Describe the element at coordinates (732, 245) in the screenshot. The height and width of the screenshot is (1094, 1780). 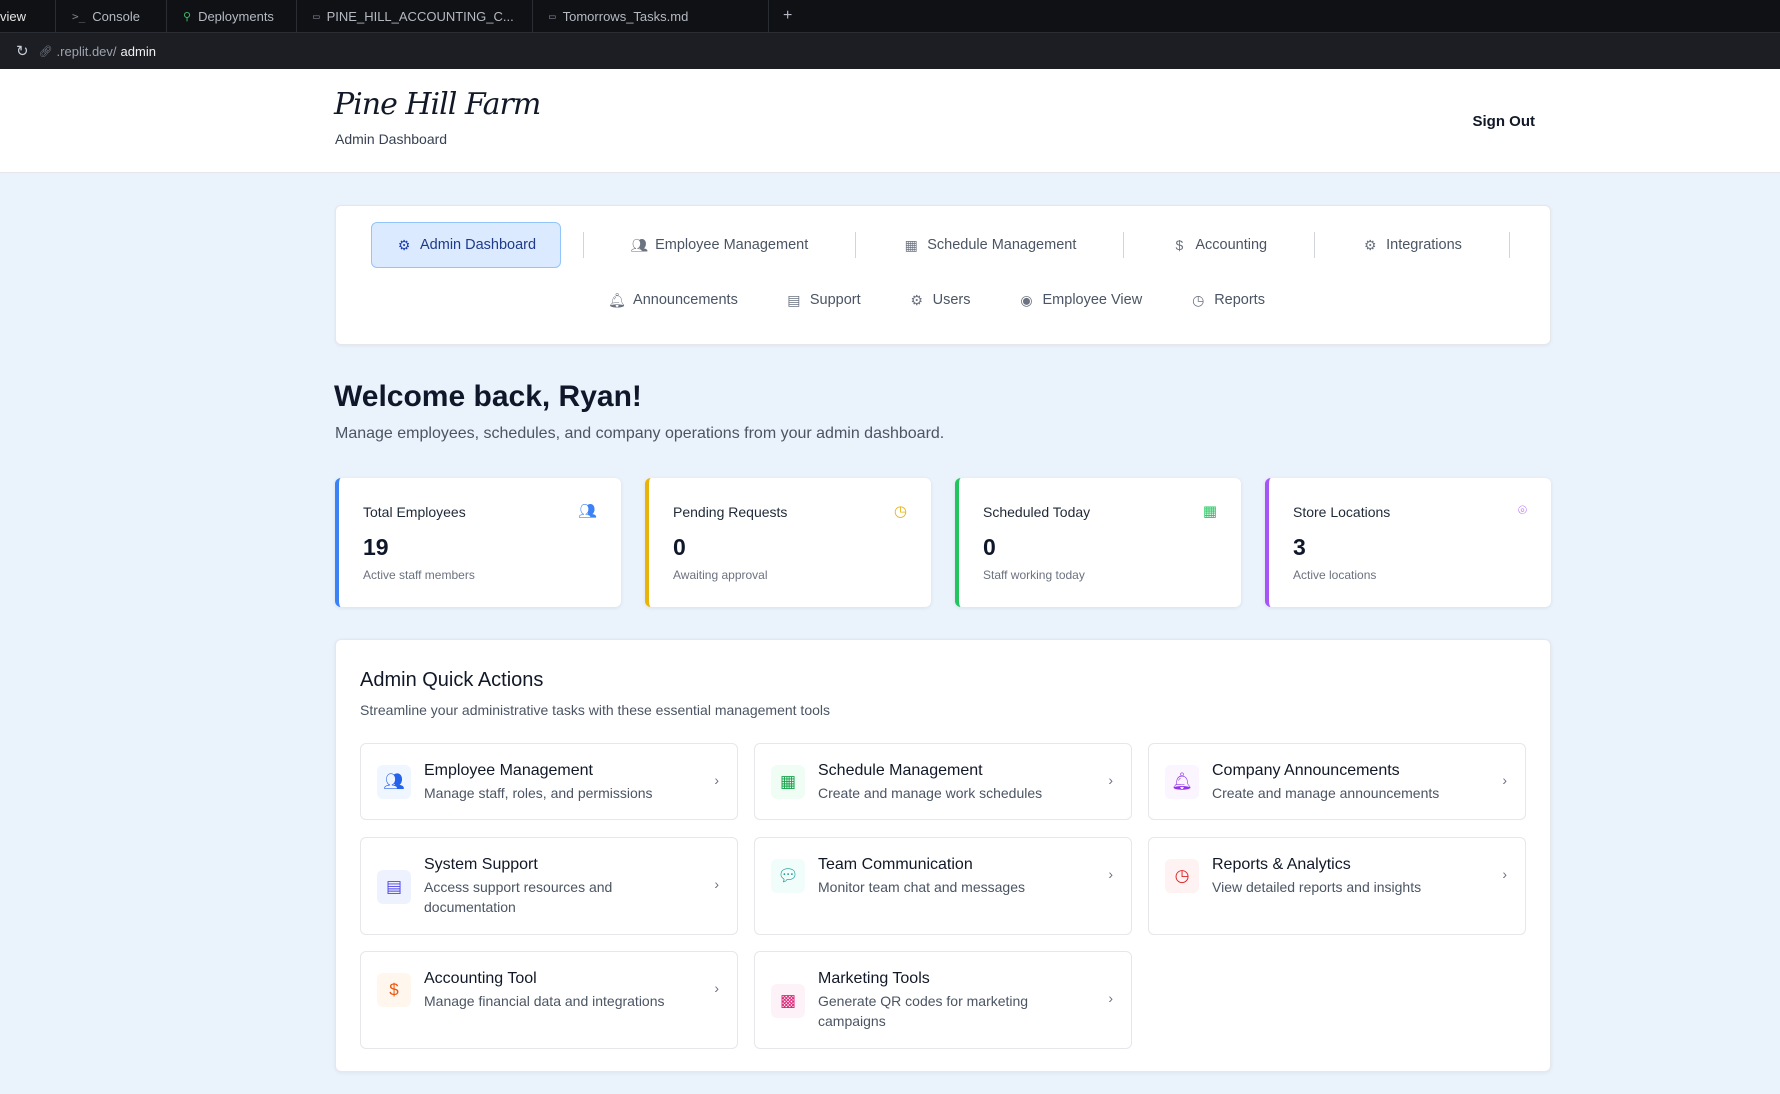
I see `nav-label: Employee Management` at that location.